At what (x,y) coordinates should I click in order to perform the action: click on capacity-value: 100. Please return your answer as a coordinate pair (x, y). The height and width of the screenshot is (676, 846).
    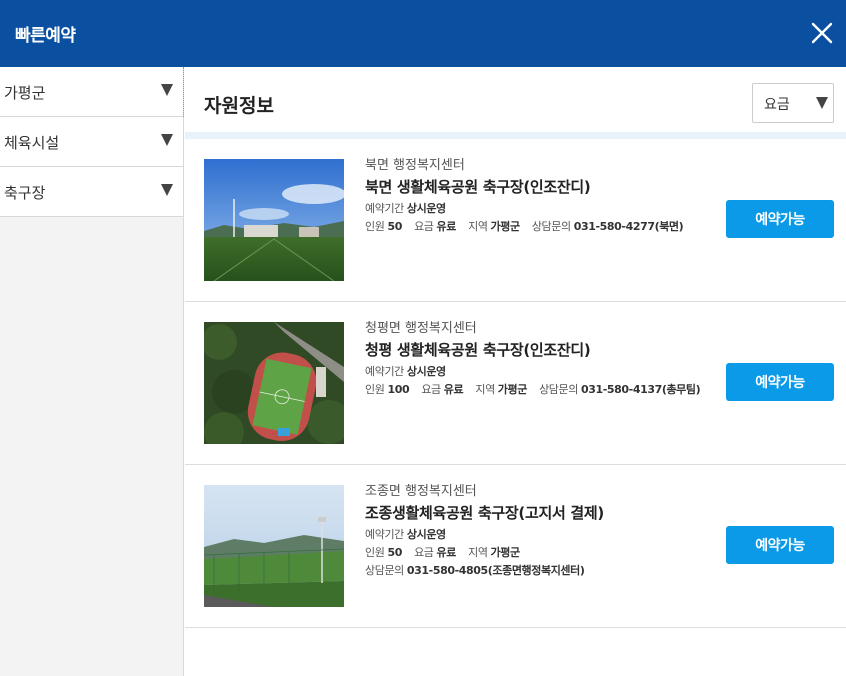
    Looking at the image, I should click on (398, 389).